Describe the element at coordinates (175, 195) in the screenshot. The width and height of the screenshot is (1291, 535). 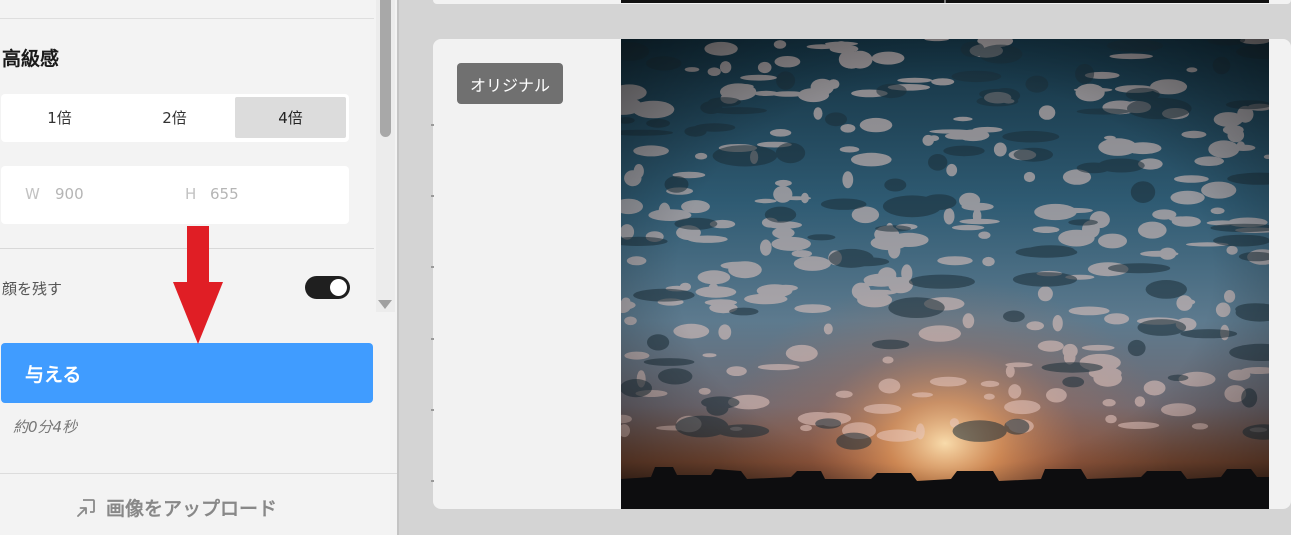
I see `output-dimensions: W 900 H 655` at that location.